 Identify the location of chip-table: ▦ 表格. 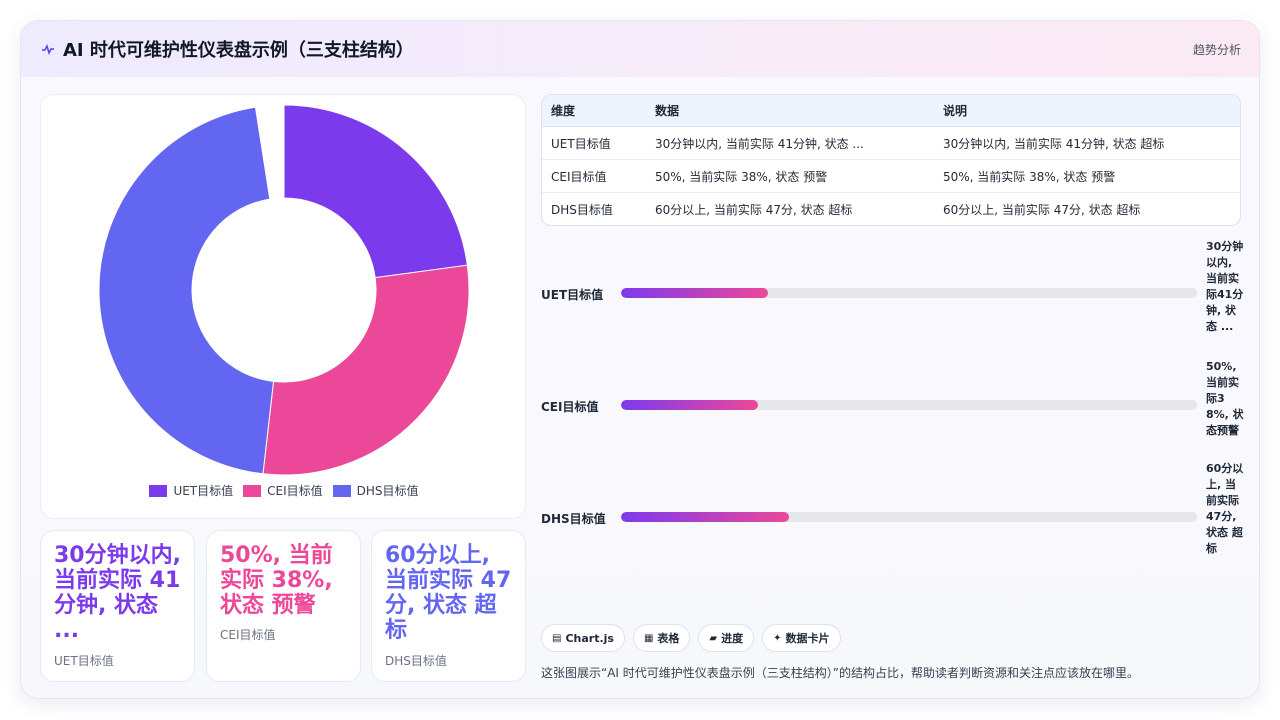
(661, 638).